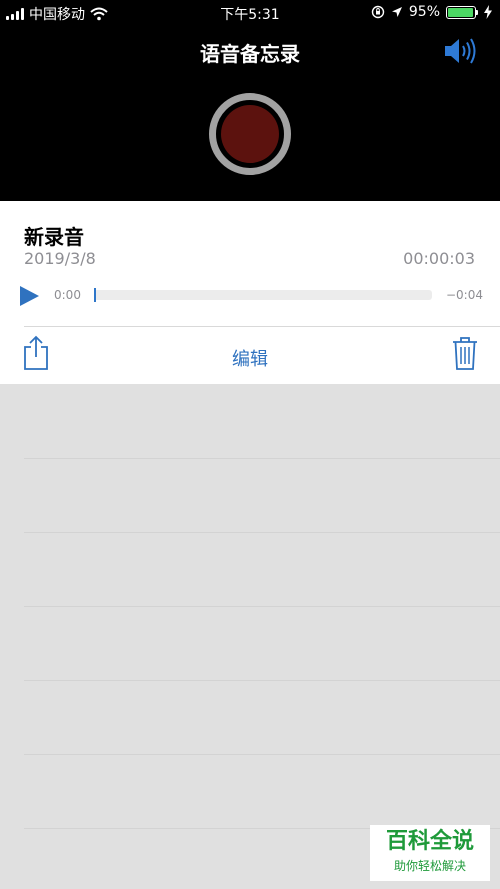 This screenshot has height=889, width=500. Describe the element at coordinates (263, 295) in the screenshot. I see `playback-scrubber` at that location.